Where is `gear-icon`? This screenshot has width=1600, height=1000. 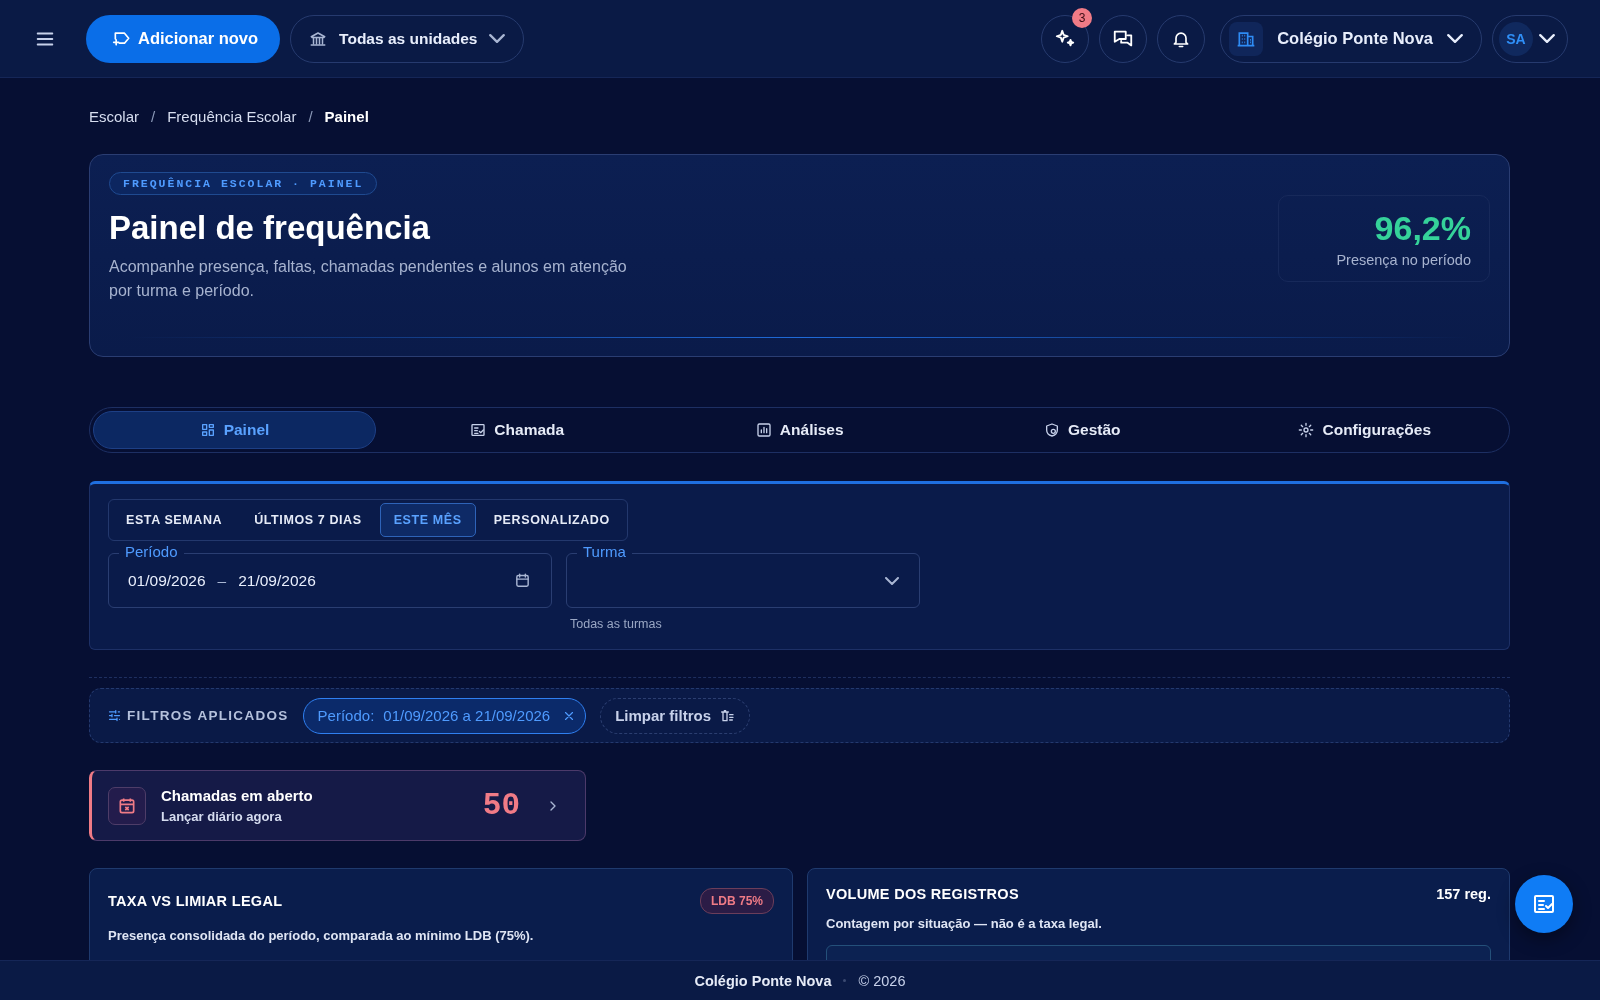
gear-icon is located at coordinates (1306, 430).